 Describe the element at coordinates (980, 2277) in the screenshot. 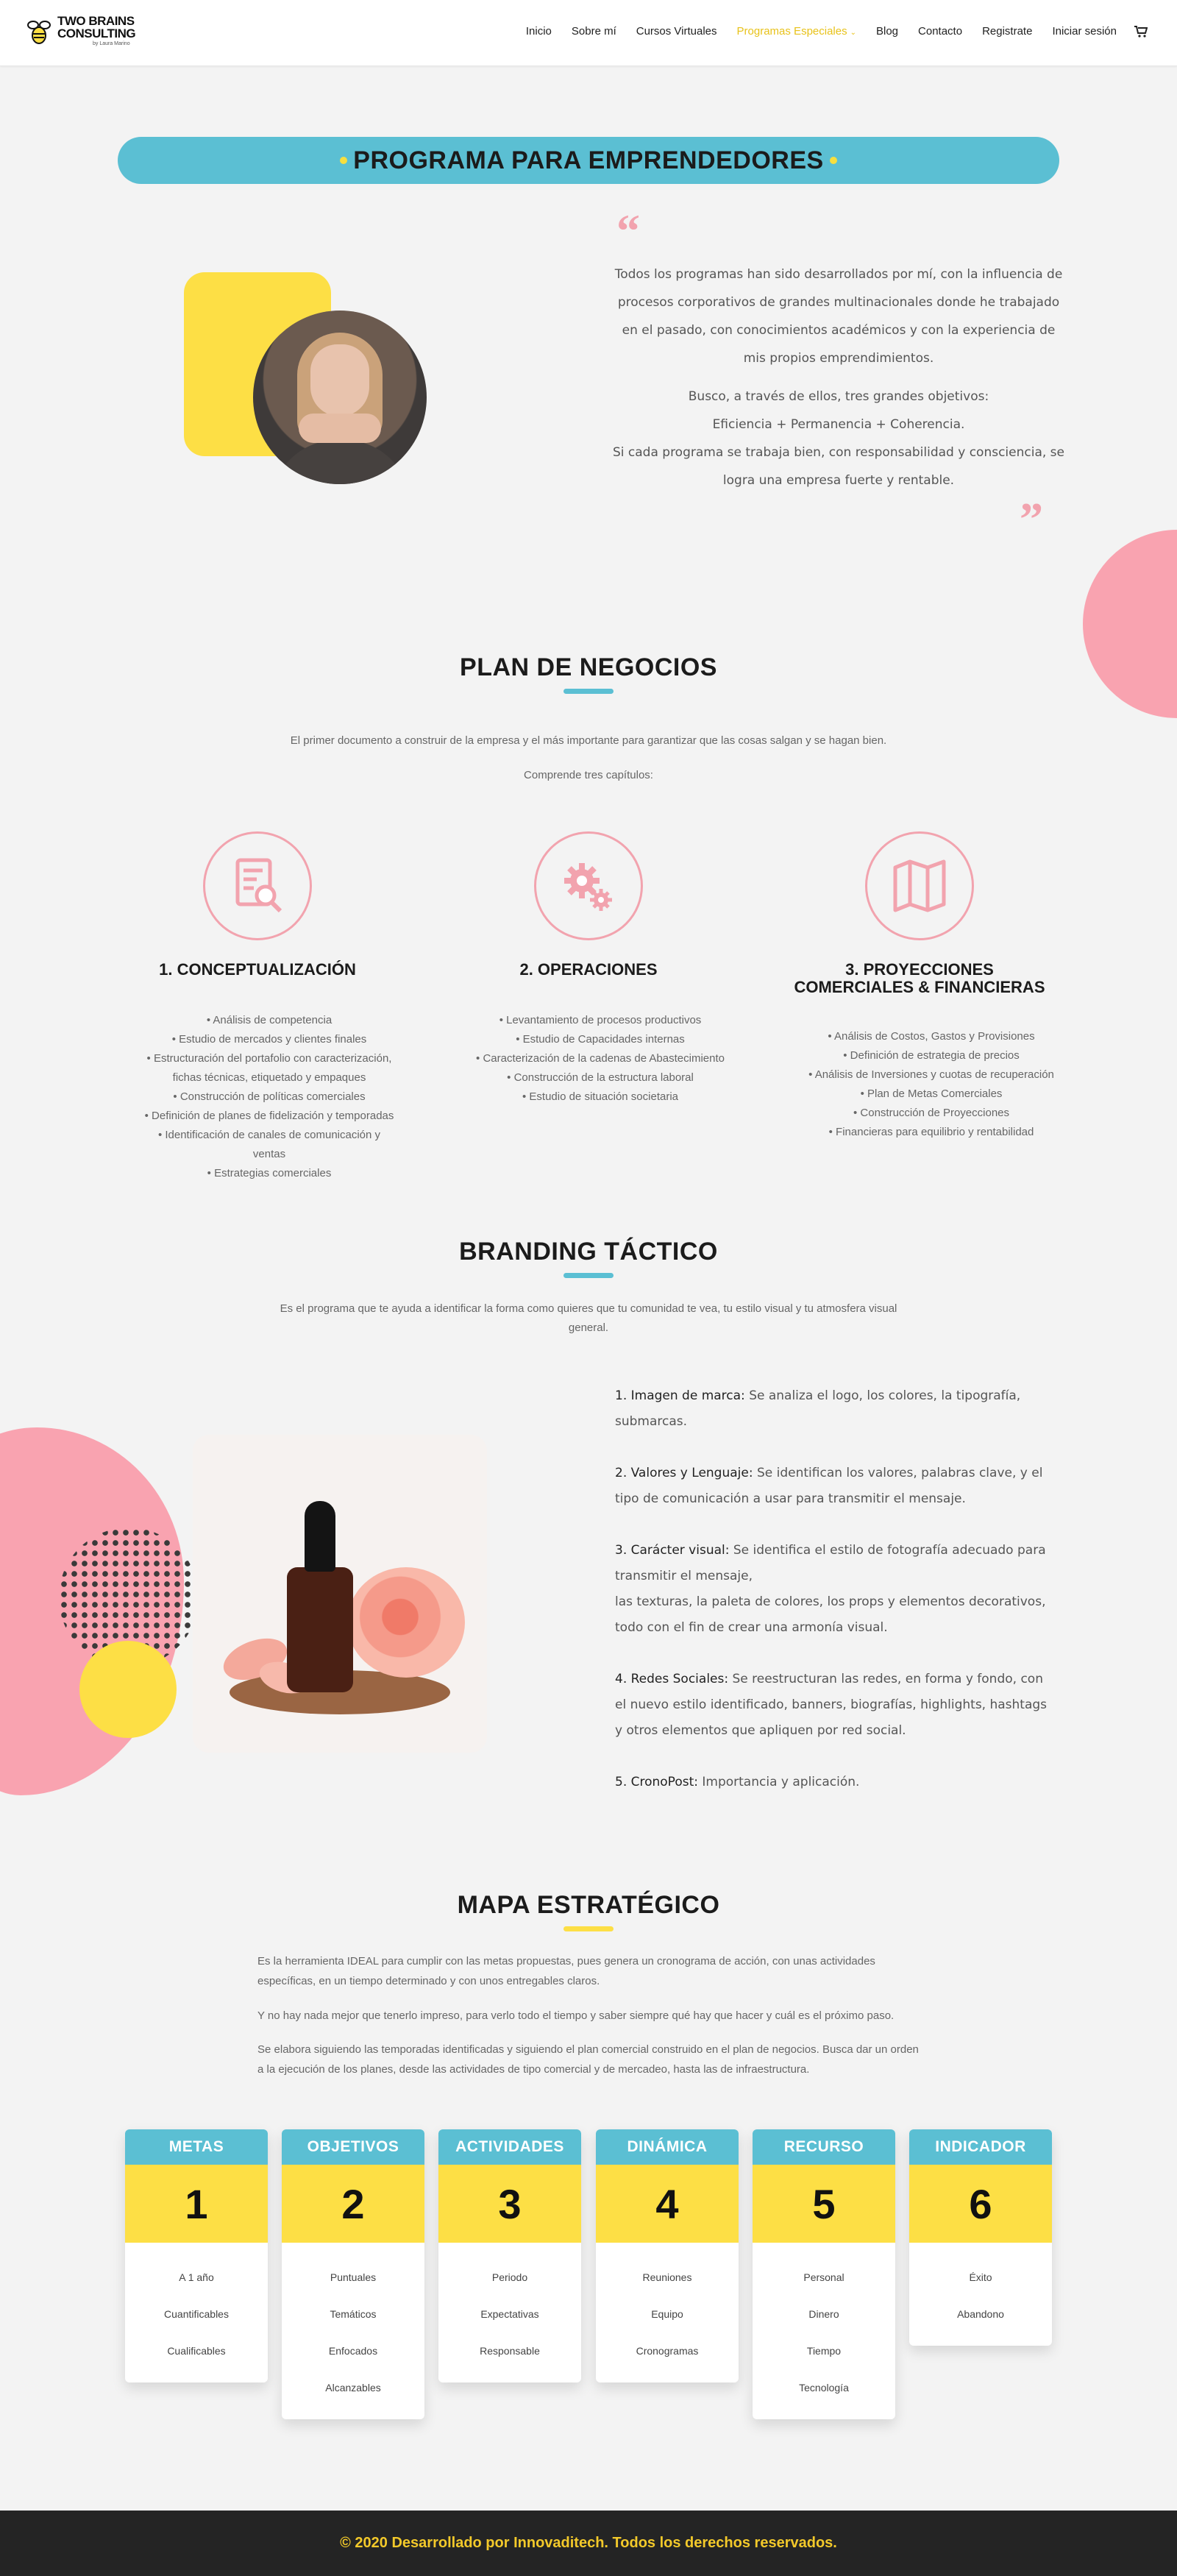

I see `card-item: Éxito` at that location.